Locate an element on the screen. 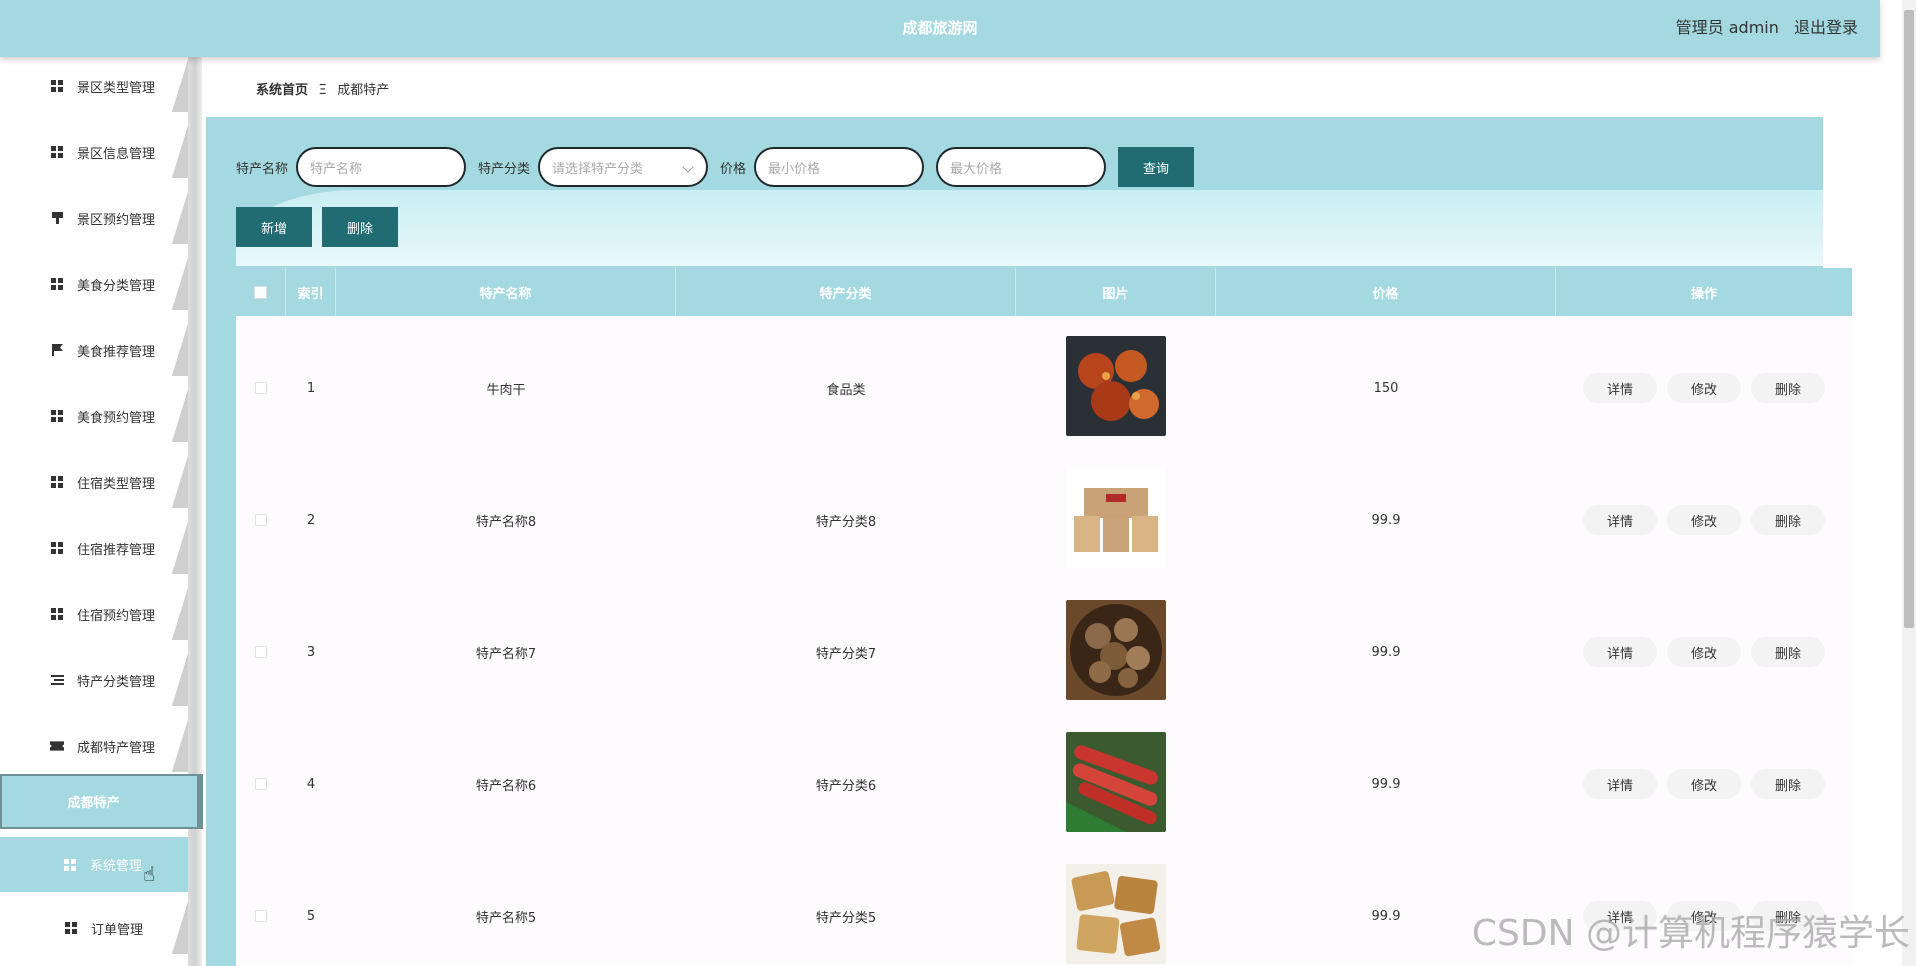  name-label: 特产名称 is located at coordinates (262, 169).